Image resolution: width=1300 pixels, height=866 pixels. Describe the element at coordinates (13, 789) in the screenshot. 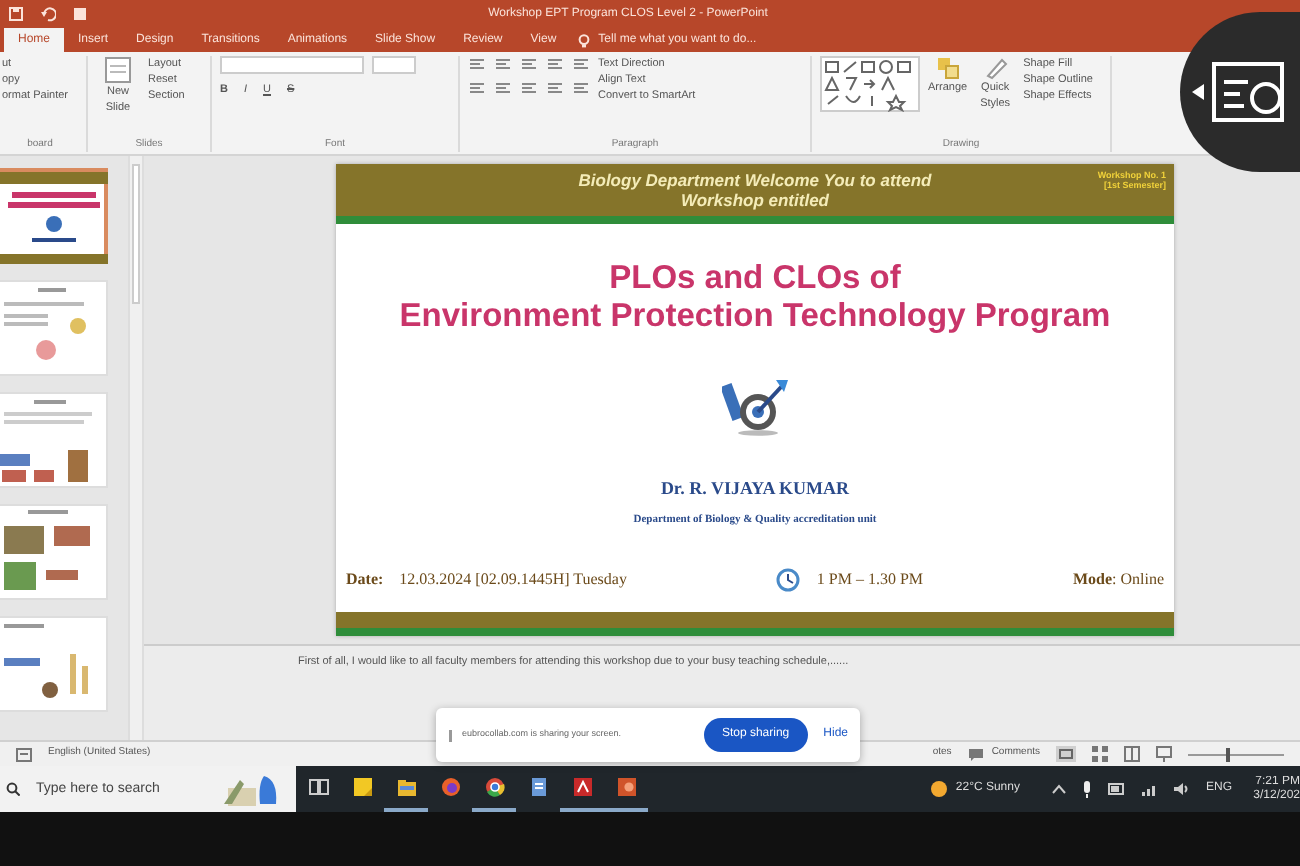

I see `search-icon` at that location.